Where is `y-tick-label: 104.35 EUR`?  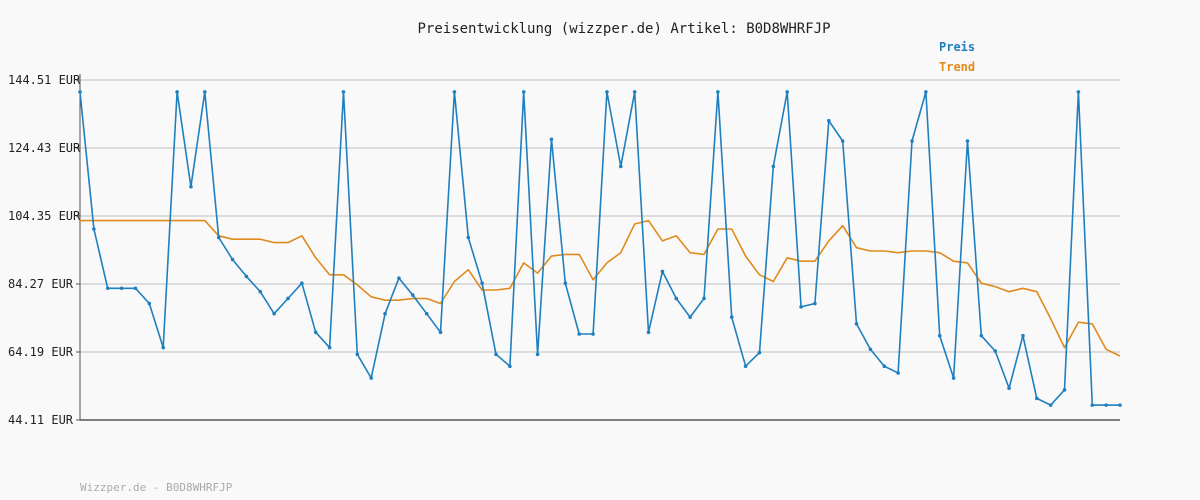 y-tick-label: 104.35 EUR is located at coordinates (44, 216).